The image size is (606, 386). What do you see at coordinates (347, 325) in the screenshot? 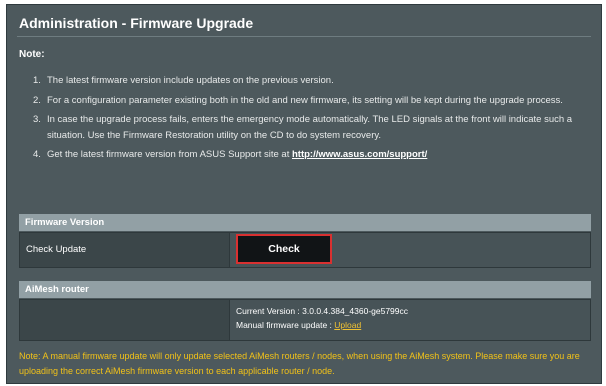
I see `upload-link: Upload` at bounding box center [347, 325].